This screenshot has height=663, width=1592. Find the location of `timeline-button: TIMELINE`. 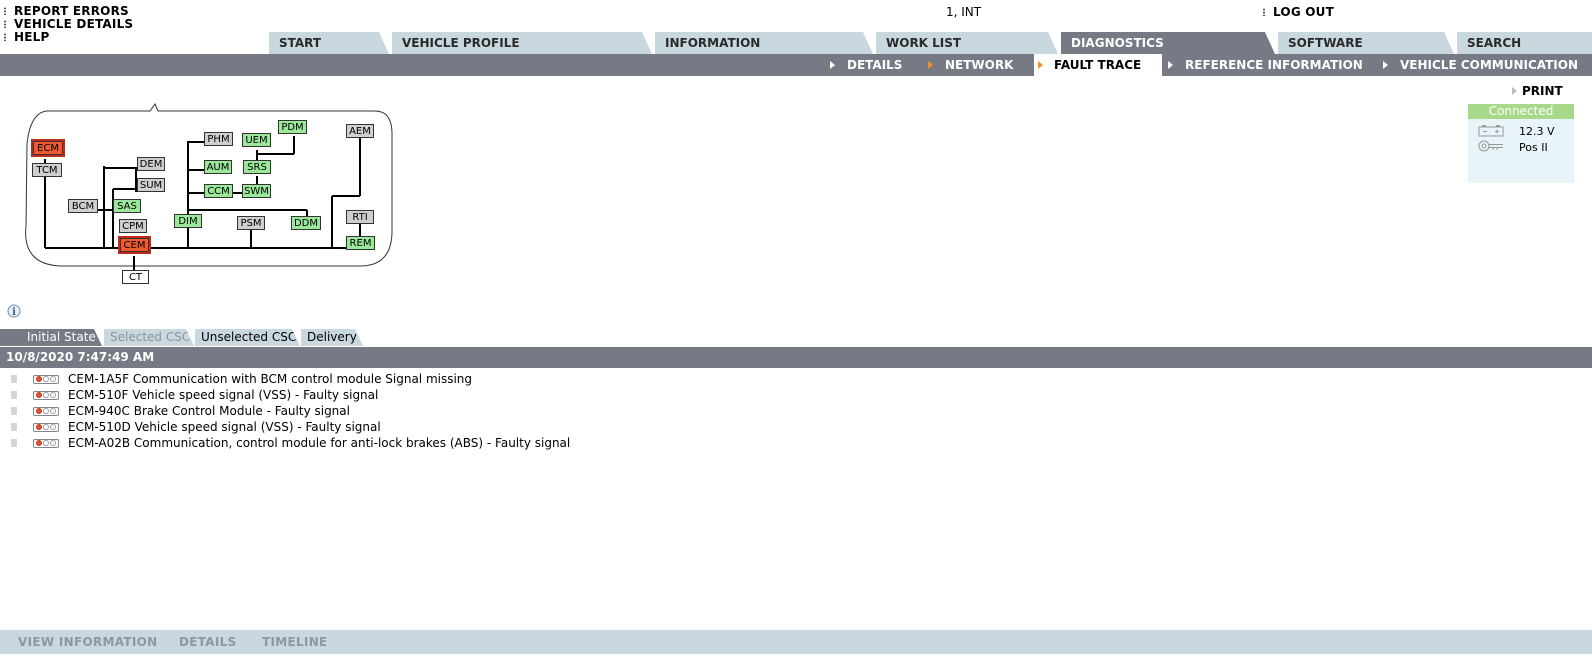

timeline-button: TIMELINE is located at coordinates (295, 642).